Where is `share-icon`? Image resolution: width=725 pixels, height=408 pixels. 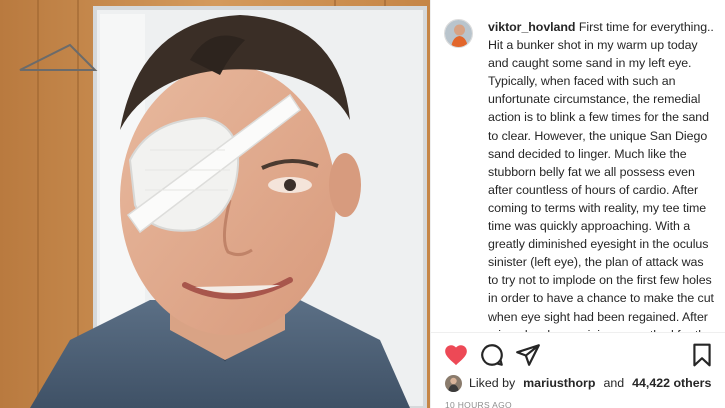
share-icon is located at coordinates (528, 355).